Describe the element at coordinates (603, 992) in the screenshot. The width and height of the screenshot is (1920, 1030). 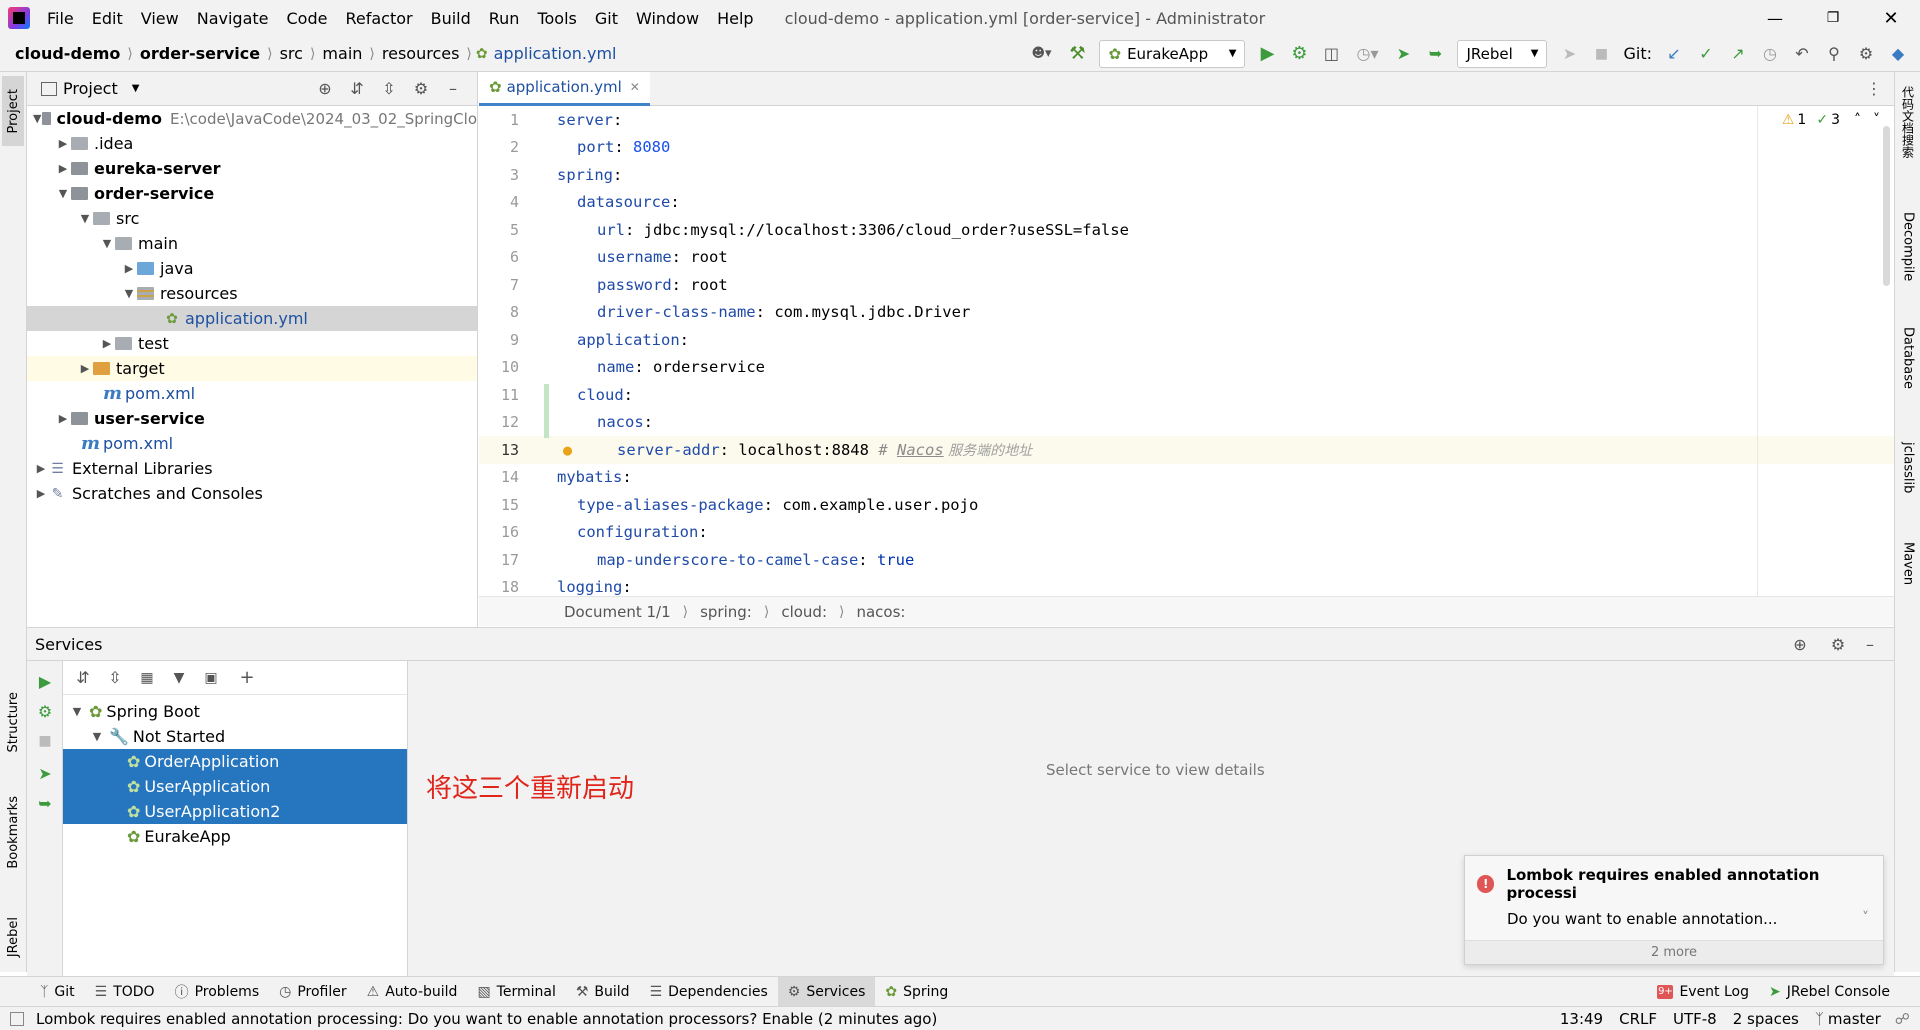
I see `tab-build: ⚒ Build` at that location.